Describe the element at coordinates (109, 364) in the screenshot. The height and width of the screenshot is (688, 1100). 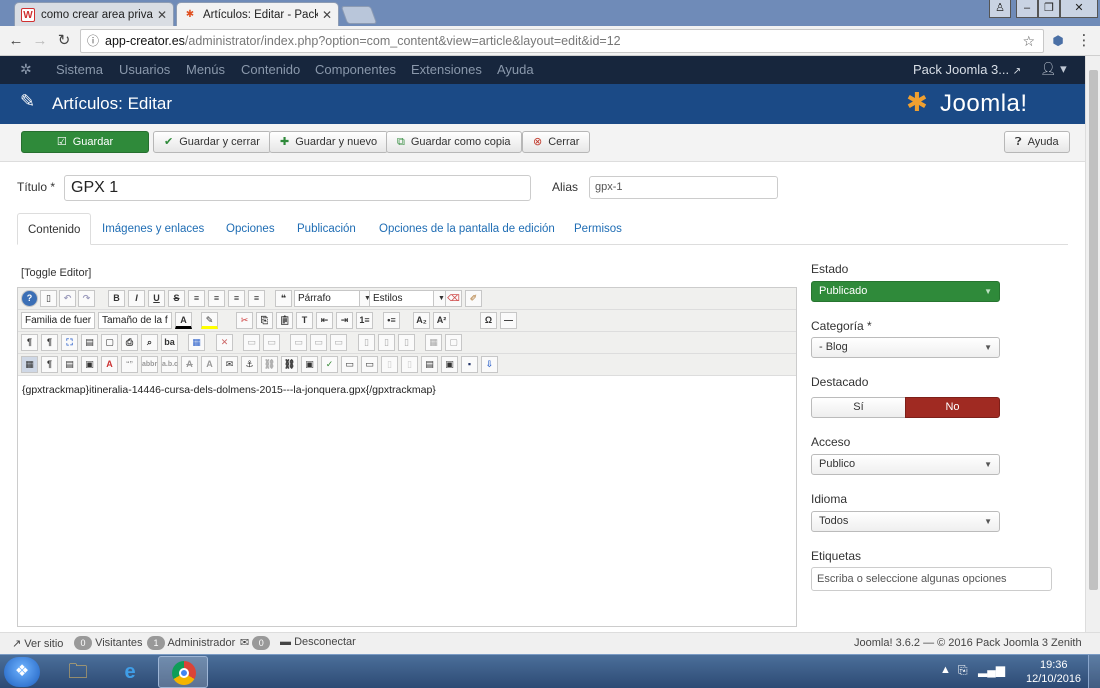
I see `styleprops-icon: A` at that location.